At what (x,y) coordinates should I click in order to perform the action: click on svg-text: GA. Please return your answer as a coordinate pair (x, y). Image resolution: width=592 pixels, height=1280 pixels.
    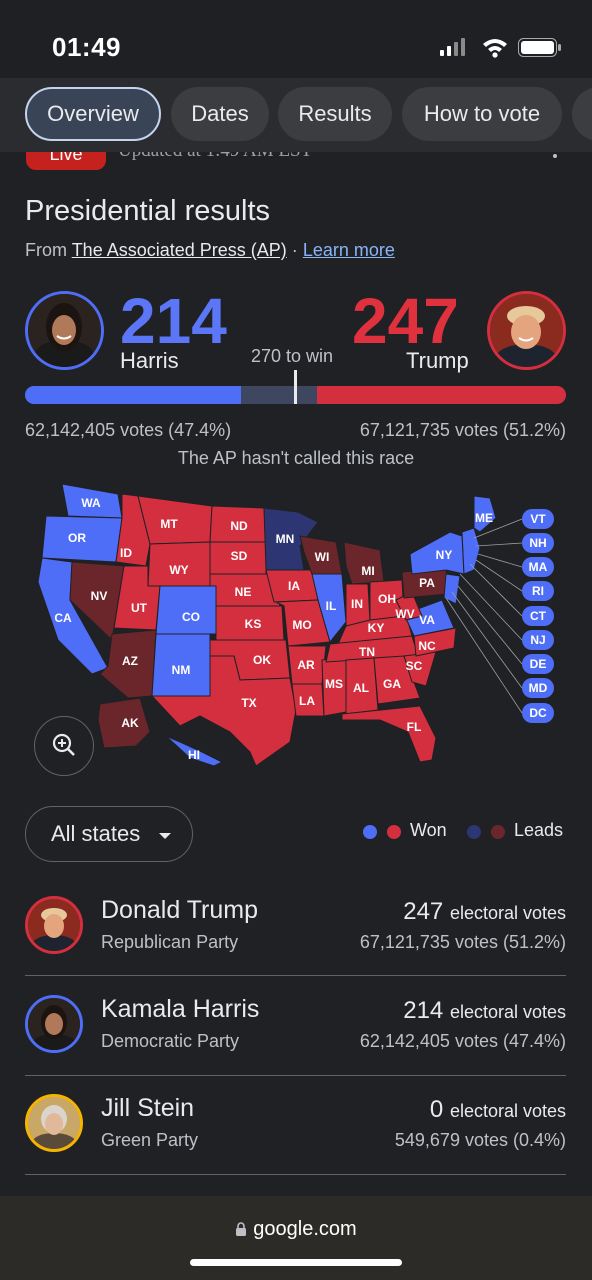
    Looking at the image, I should click on (392, 684).